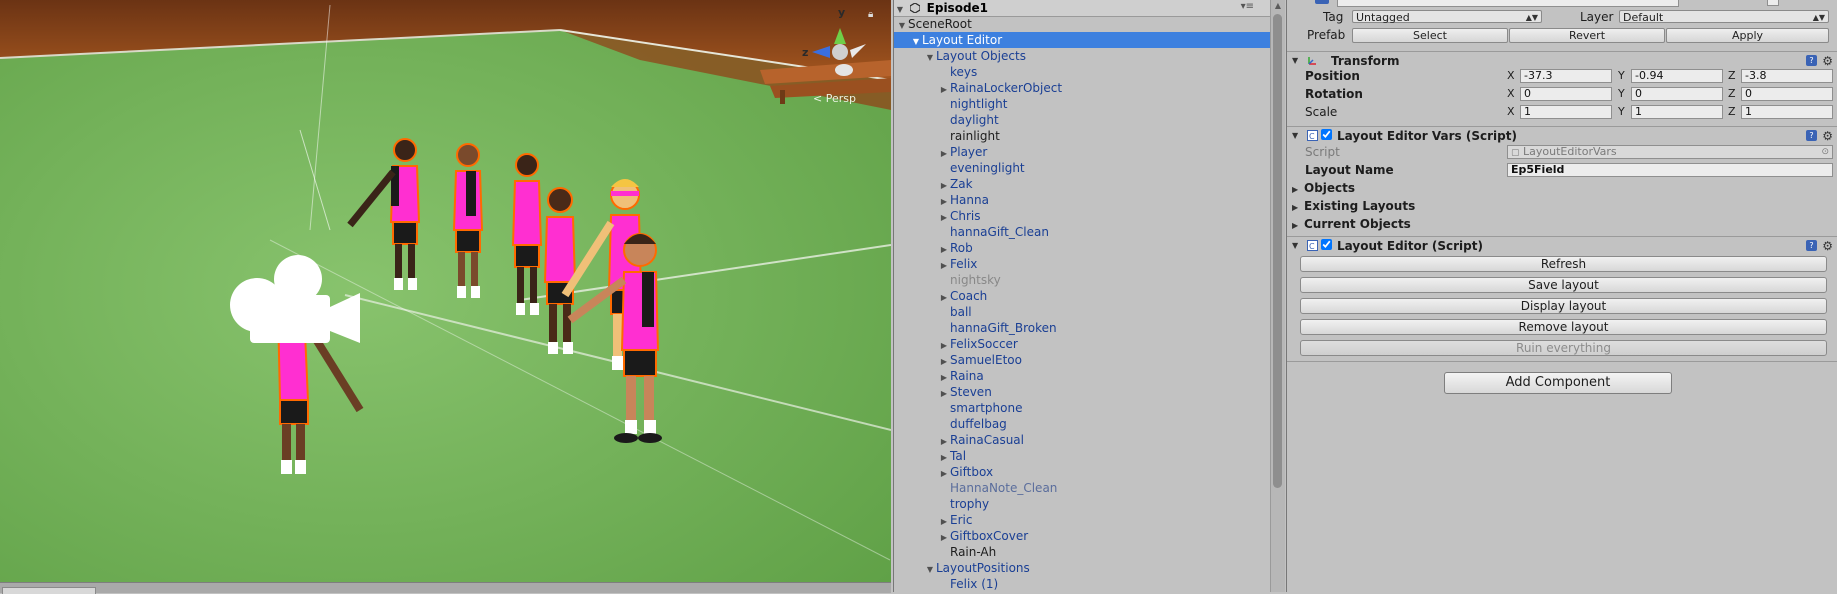 The image size is (1837, 594). I want to click on objects-foldout-icon: ▶, so click(1298, 189).